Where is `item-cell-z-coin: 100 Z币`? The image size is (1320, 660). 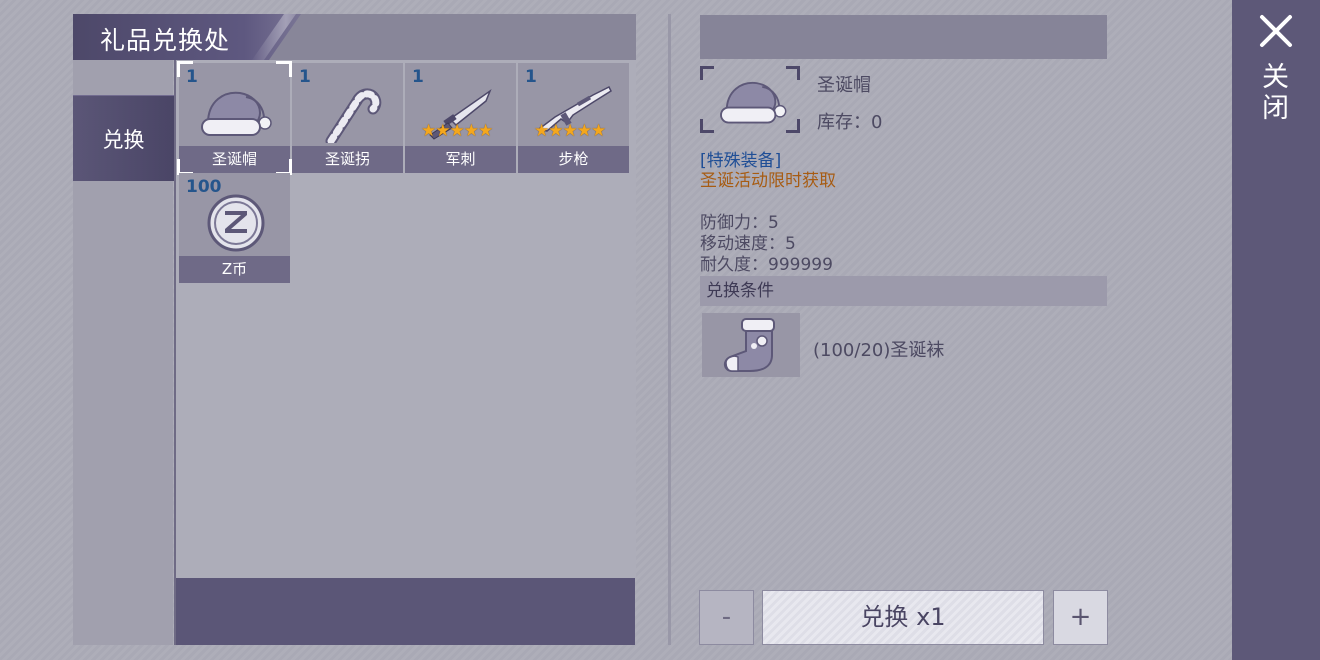
item-cell-z-coin: 100 Z币 is located at coordinates (234, 228).